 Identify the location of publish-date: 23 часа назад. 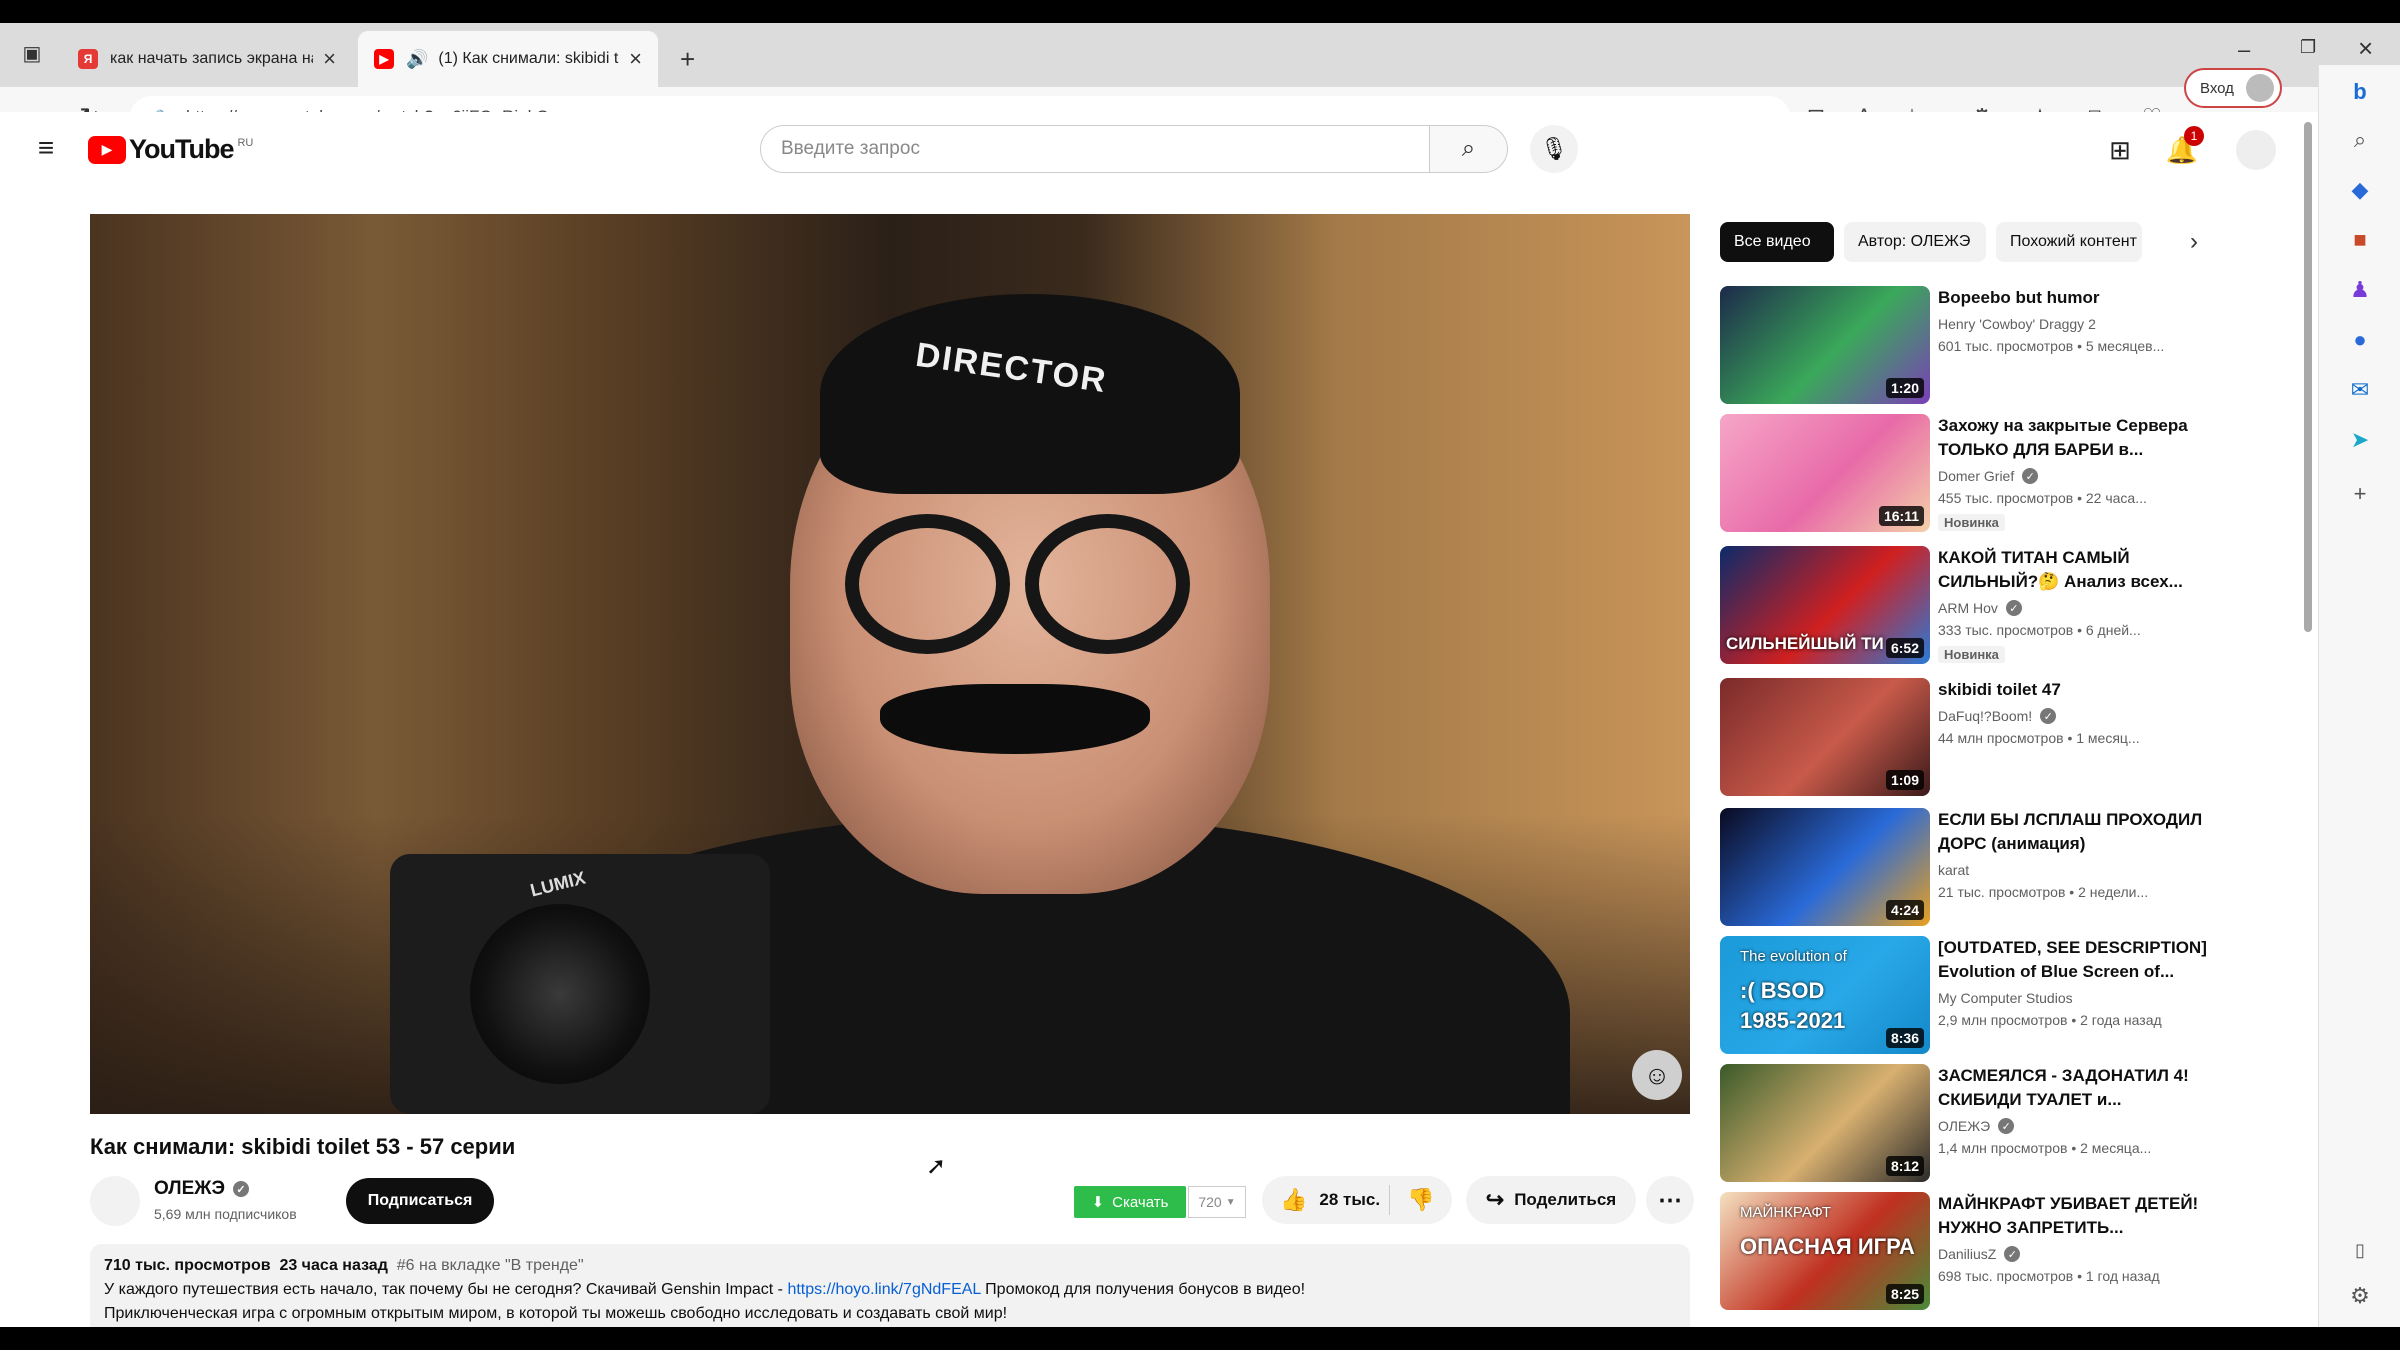
(333, 1265).